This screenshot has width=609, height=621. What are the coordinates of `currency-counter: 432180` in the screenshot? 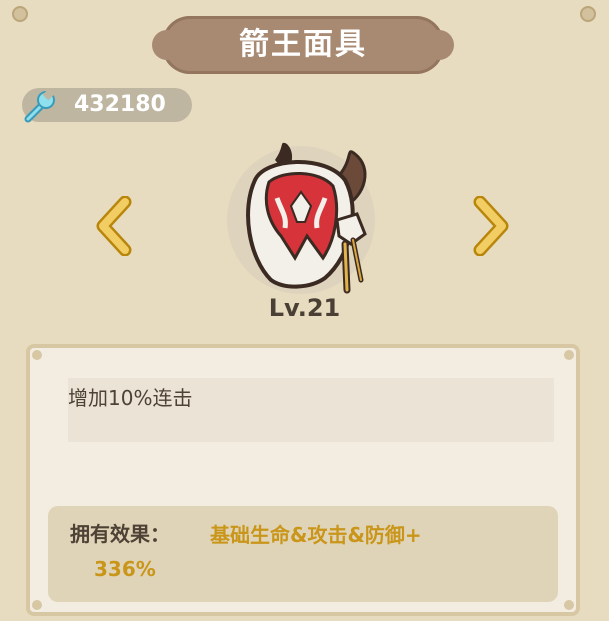 It's located at (107, 105).